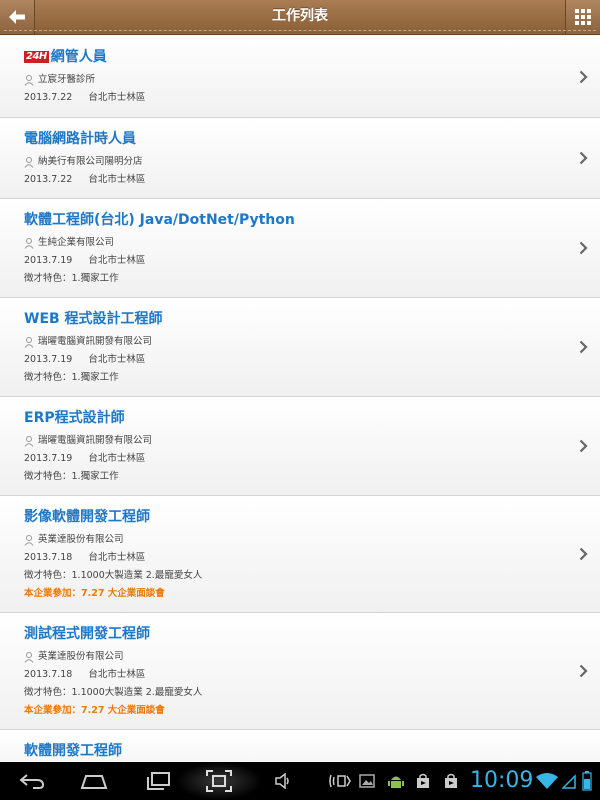 This screenshot has width=600, height=800. Describe the element at coordinates (287, 57) in the screenshot. I see `job-title: 24H 網管人員` at that location.